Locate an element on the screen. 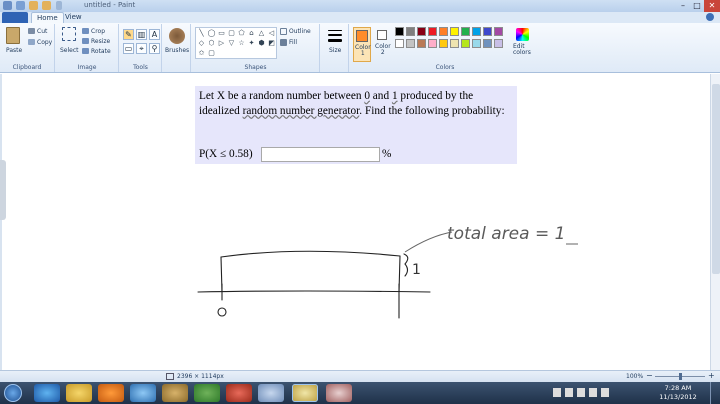 This screenshot has width=720, height=404. volume-icon is located at coordinates (605, 392).